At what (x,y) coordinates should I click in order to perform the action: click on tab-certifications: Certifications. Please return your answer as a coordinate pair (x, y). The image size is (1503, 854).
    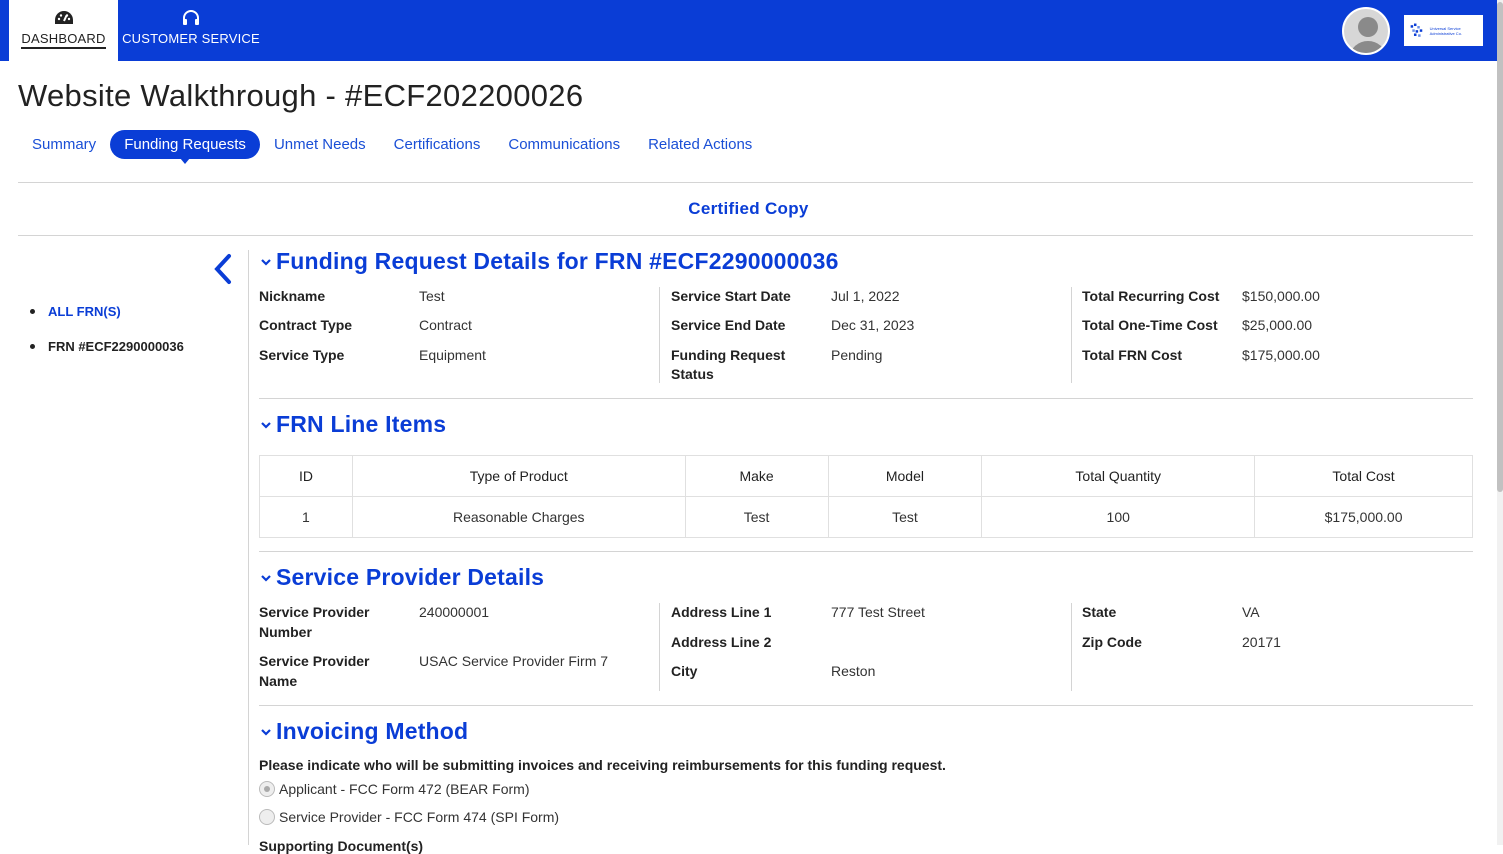
    Looking at the image, I should click on (437, 144).